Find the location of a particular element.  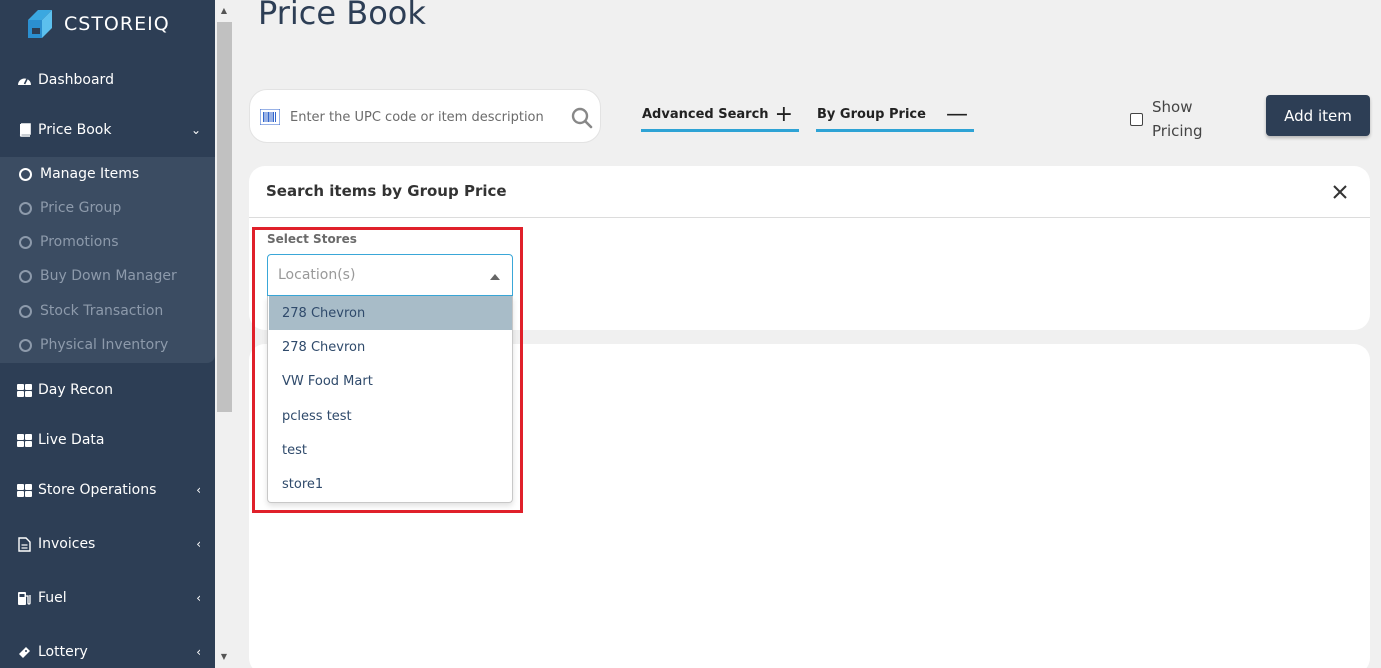

submenu-item-buy-down-manager: Buy Down Manager is located at coordinates (107, 276).